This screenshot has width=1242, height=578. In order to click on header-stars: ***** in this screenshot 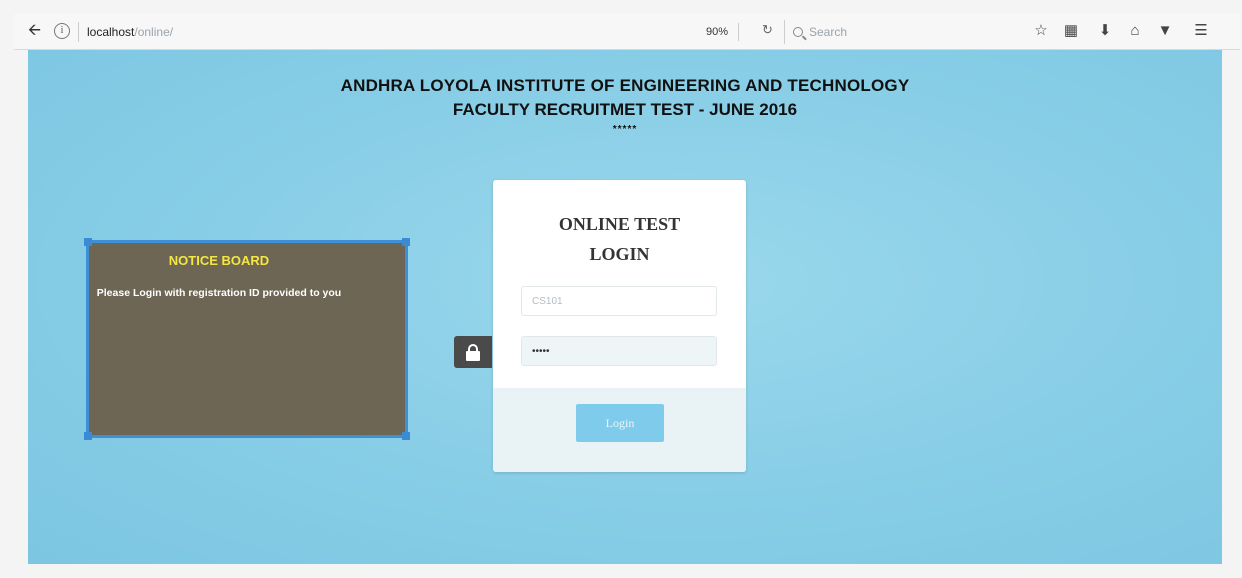, I will do `click(625, 129)`.